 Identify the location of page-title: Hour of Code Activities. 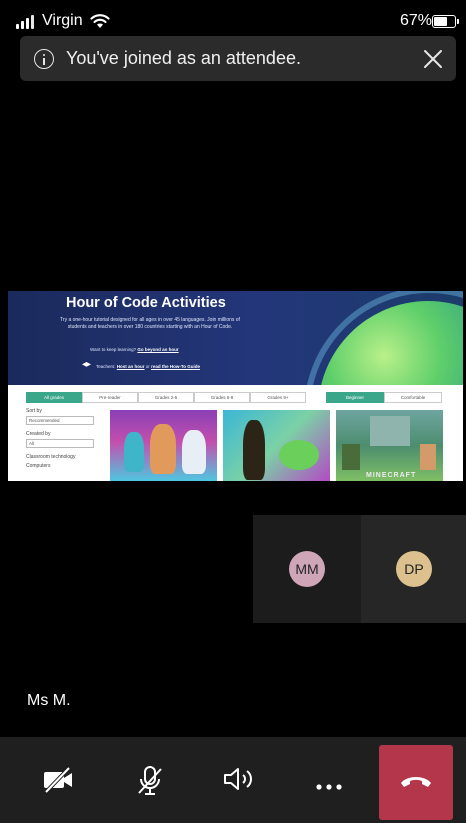
(146, 303).